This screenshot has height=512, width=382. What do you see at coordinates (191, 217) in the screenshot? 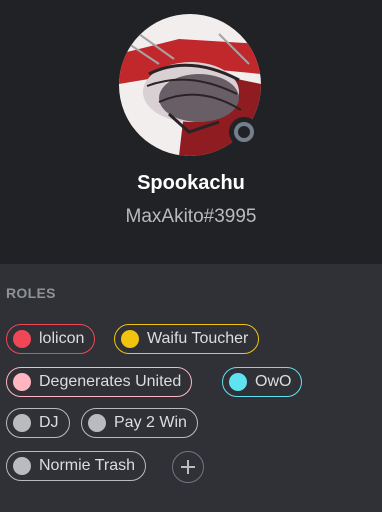
I see `username-tag: MaxAkito#3995` at bounding box center [191, 217].